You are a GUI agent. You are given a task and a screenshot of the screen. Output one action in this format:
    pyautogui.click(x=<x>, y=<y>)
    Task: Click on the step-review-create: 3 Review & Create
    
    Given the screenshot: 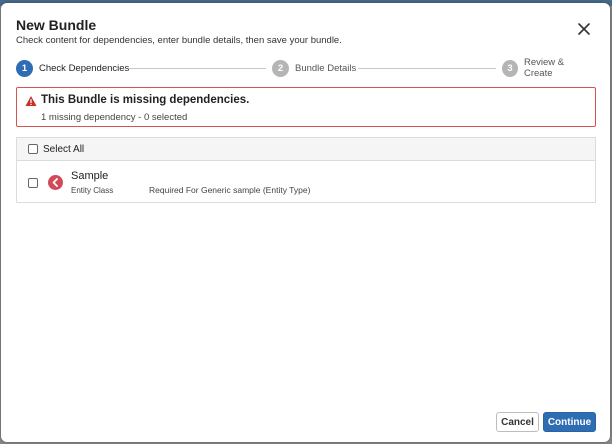 What is the action you would take?
    pyautogui.click(x=546, y=68)
    